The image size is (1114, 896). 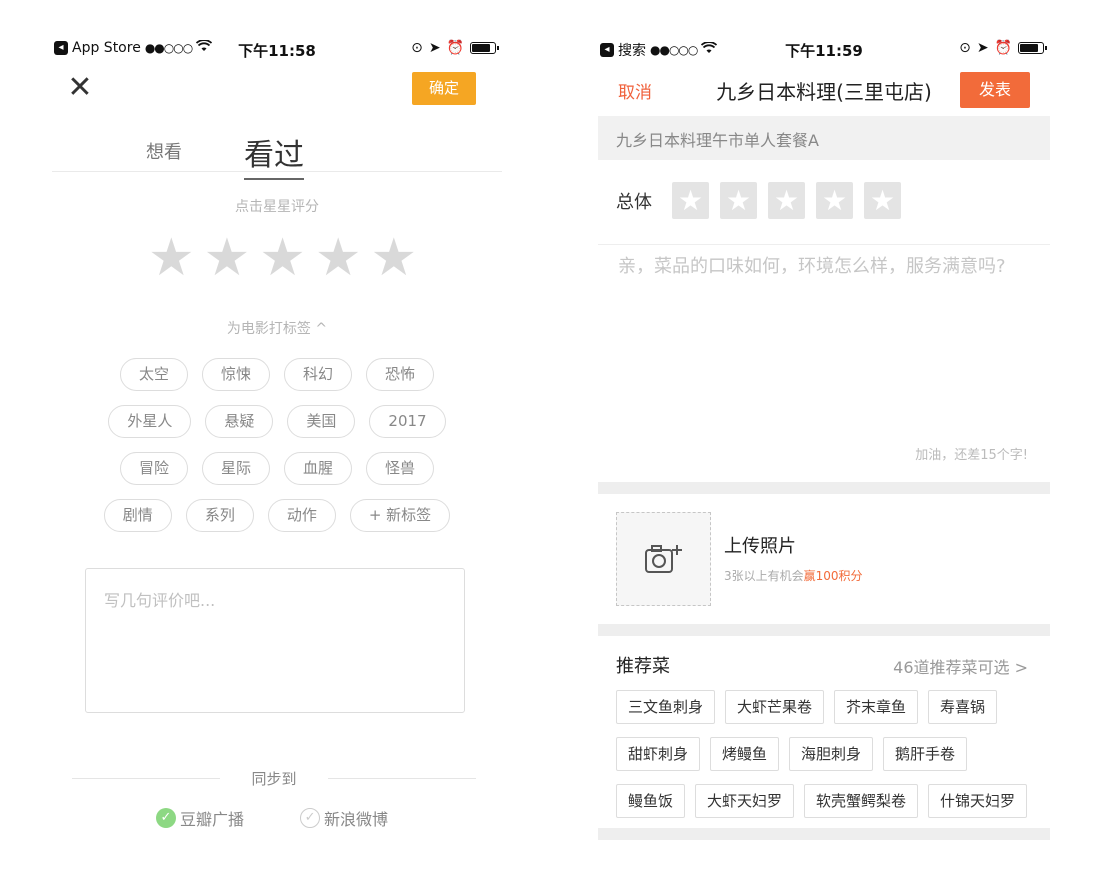 I want to click on tag-chip: 血腥, so click(x=318, y=468).